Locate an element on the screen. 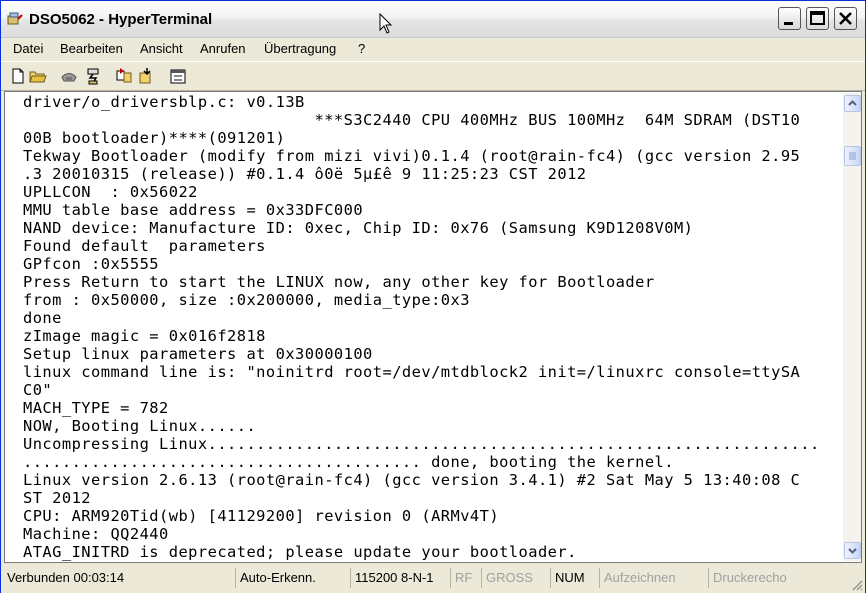 This screenshot has width=866, height=593. open-icon is located at coordinates (38, 76).